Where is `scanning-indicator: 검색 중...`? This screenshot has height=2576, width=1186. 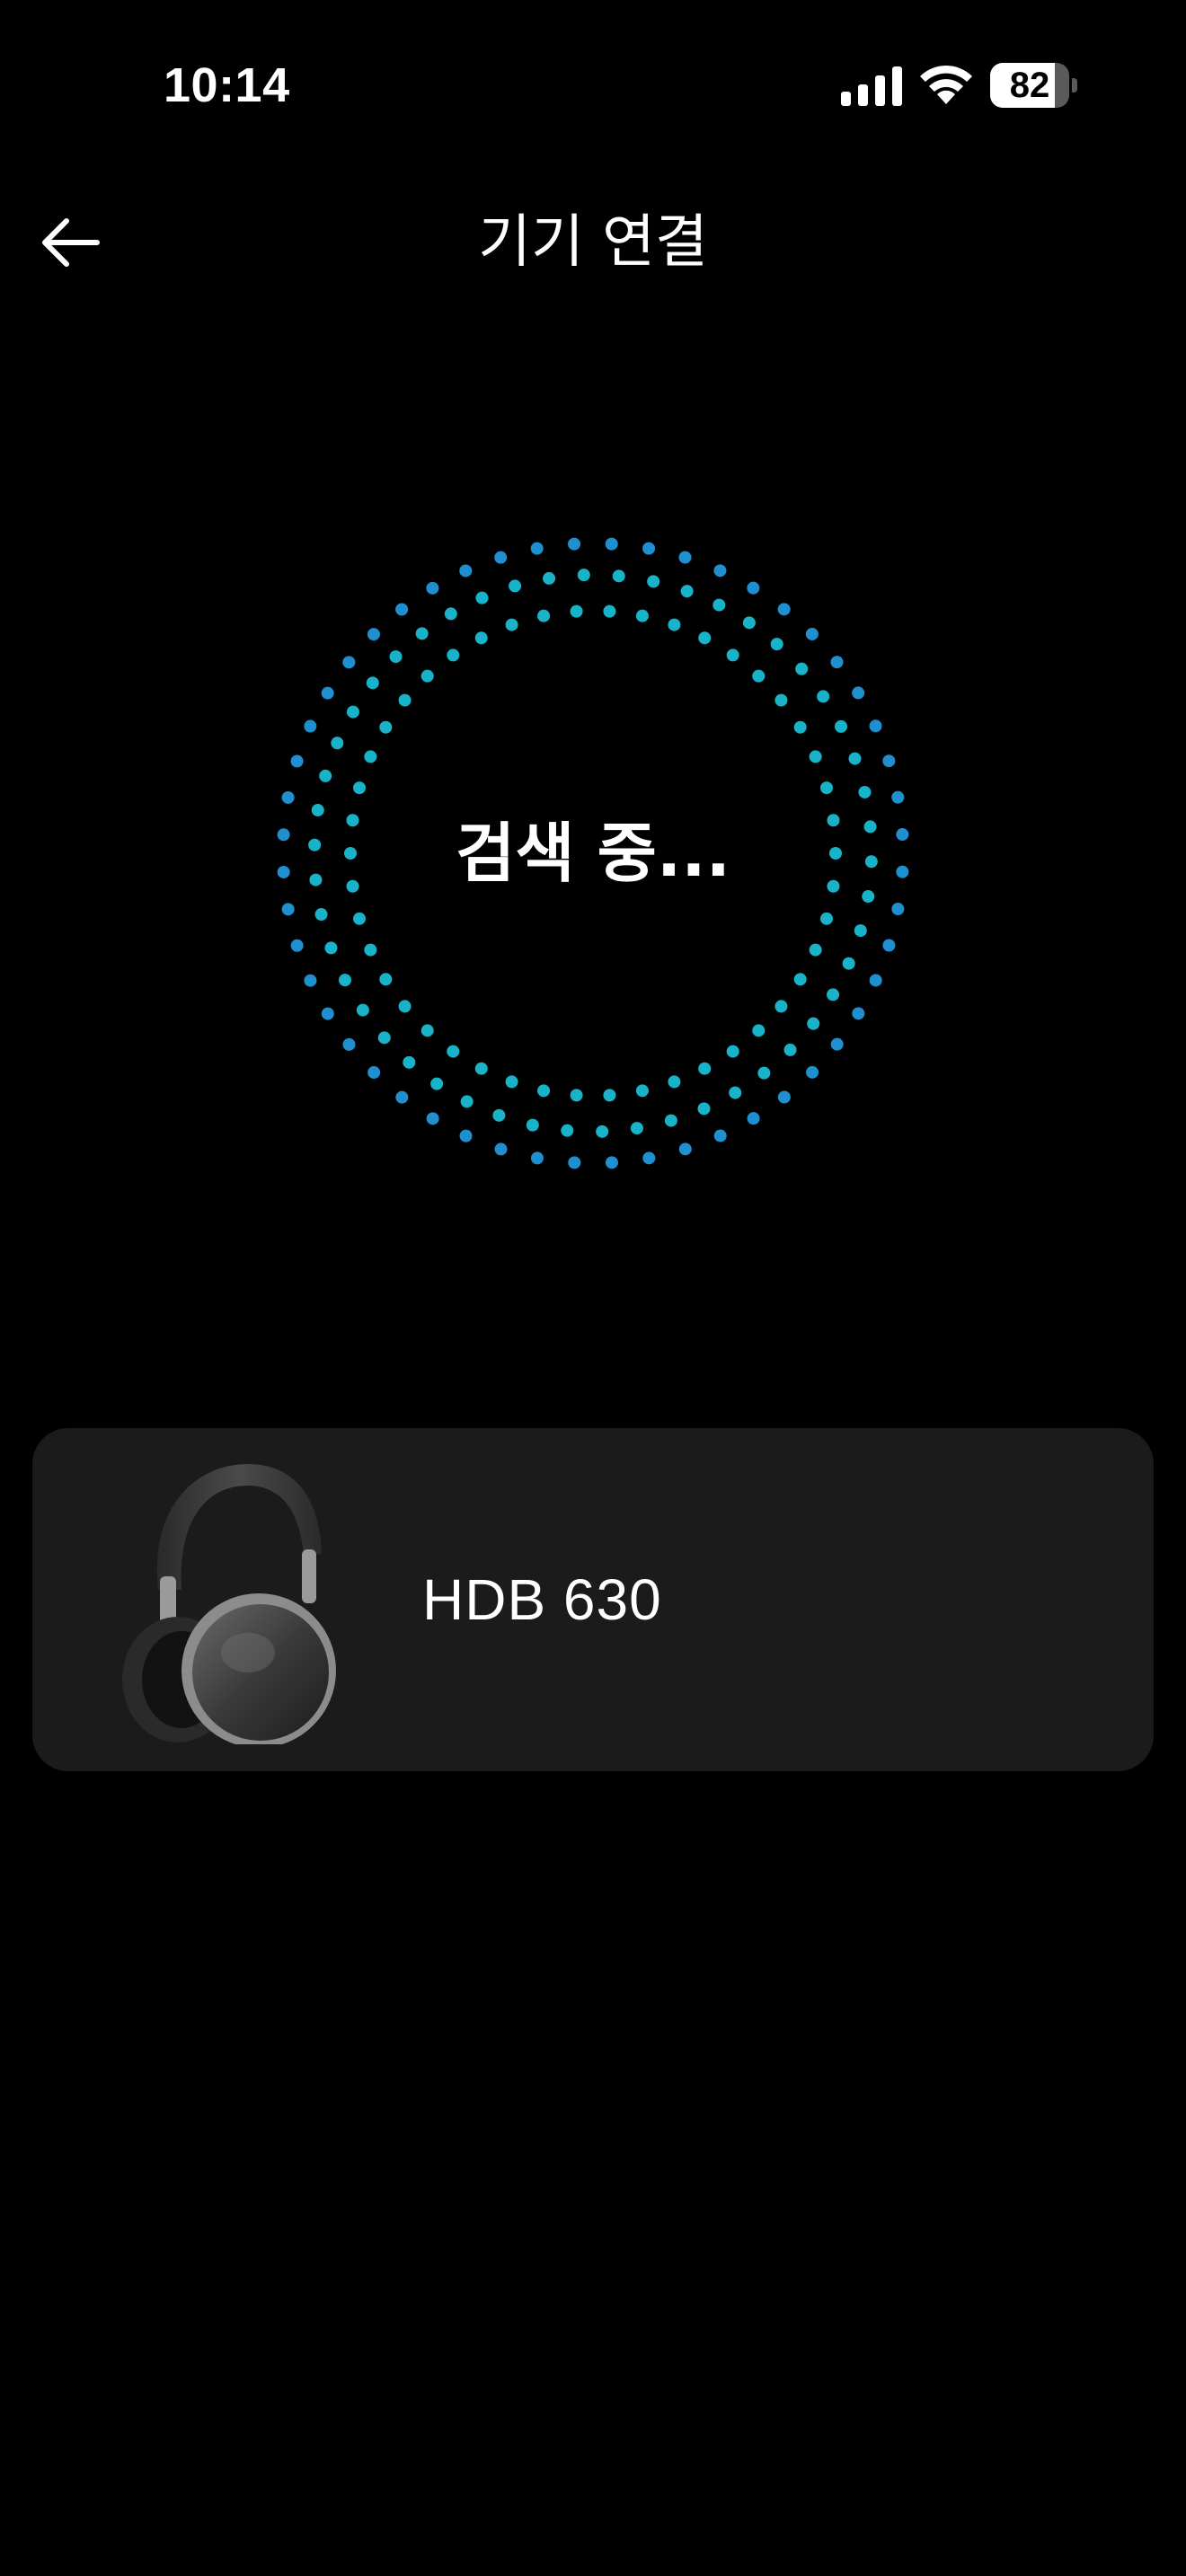
scanning-indicator: 검색 중... is located at coordinates (593, 853).